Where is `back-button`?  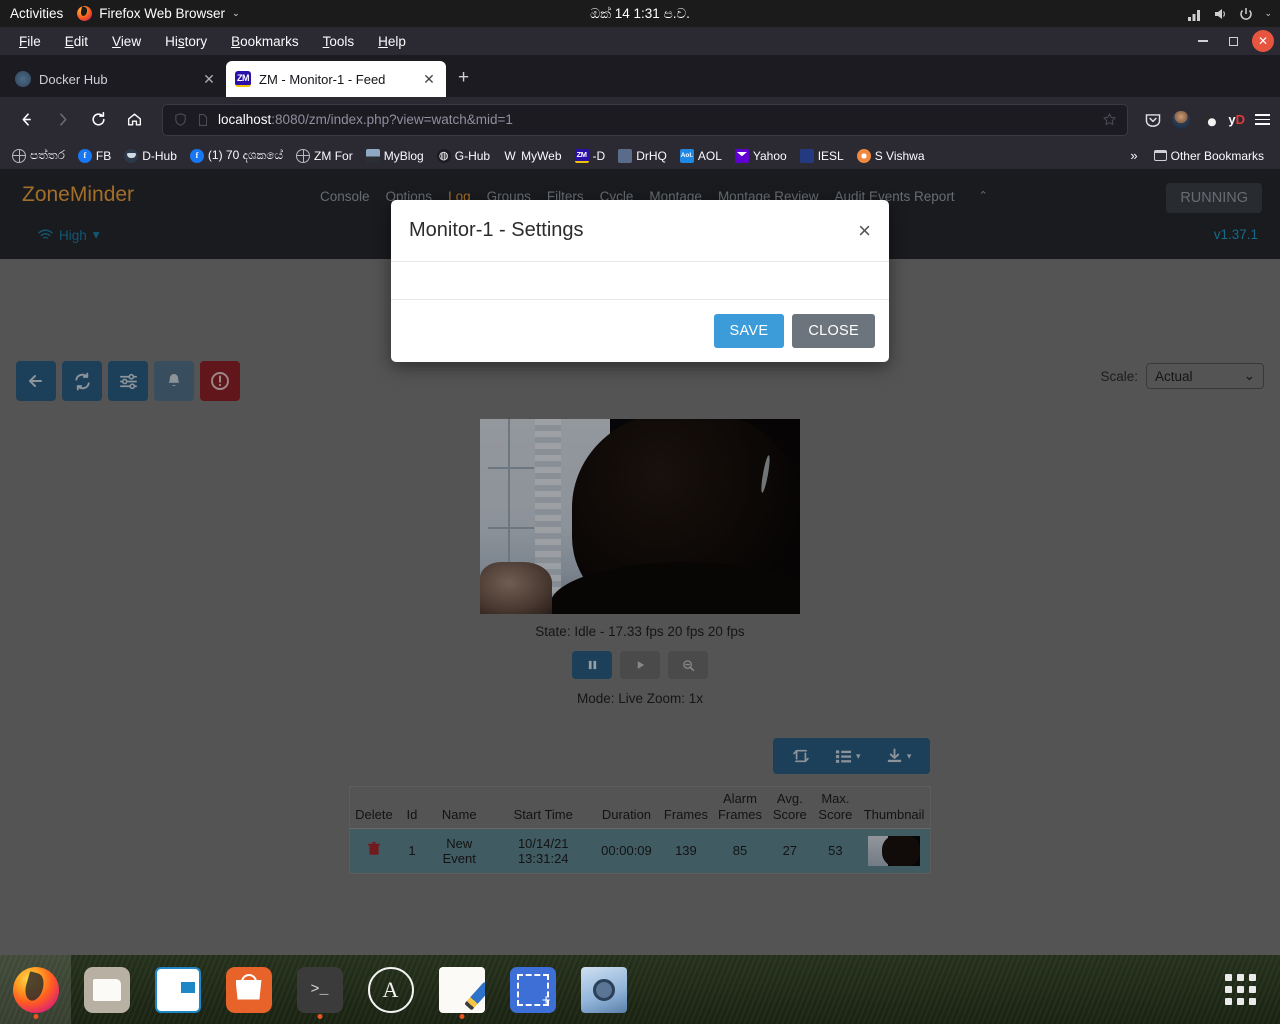 back-button is located at coordinates (26, 120).